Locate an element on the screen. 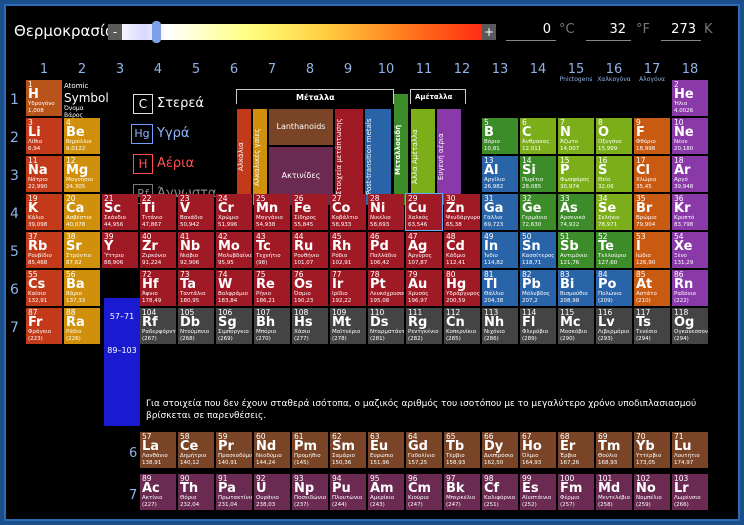 The height and width of the screenshot is (525, 744). actinide-range: 89–103 is located at coordinates (122, 381).